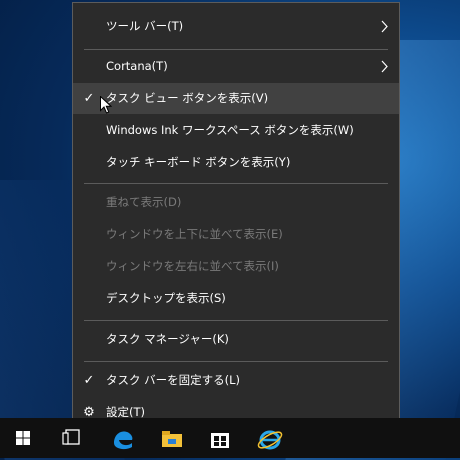 This screenshot has height=460, width=460. Describe the element at coordinates (144, 202) in the screenshot. I see `menu-item-label: 重ねて表示(D)` at that location.